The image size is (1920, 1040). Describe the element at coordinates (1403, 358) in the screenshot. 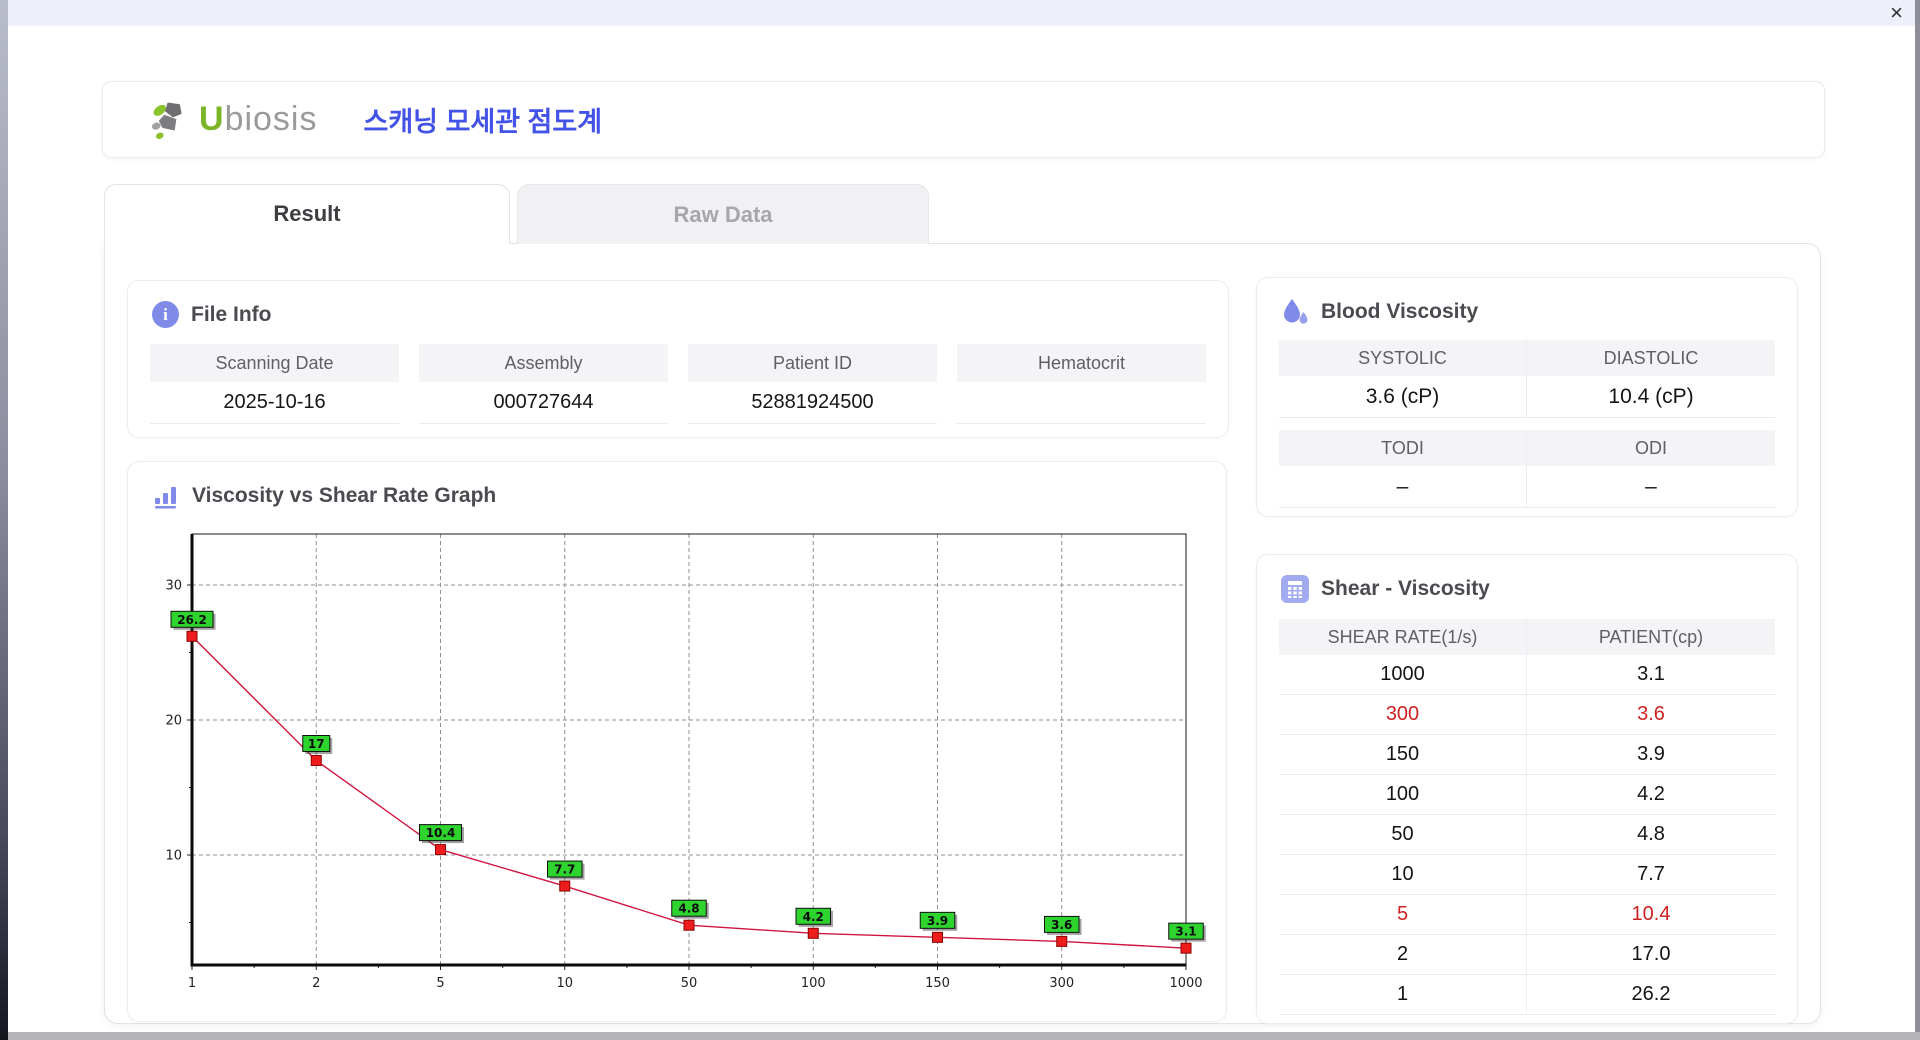

I see `systolic-label: SYSTOLIC` at that location.